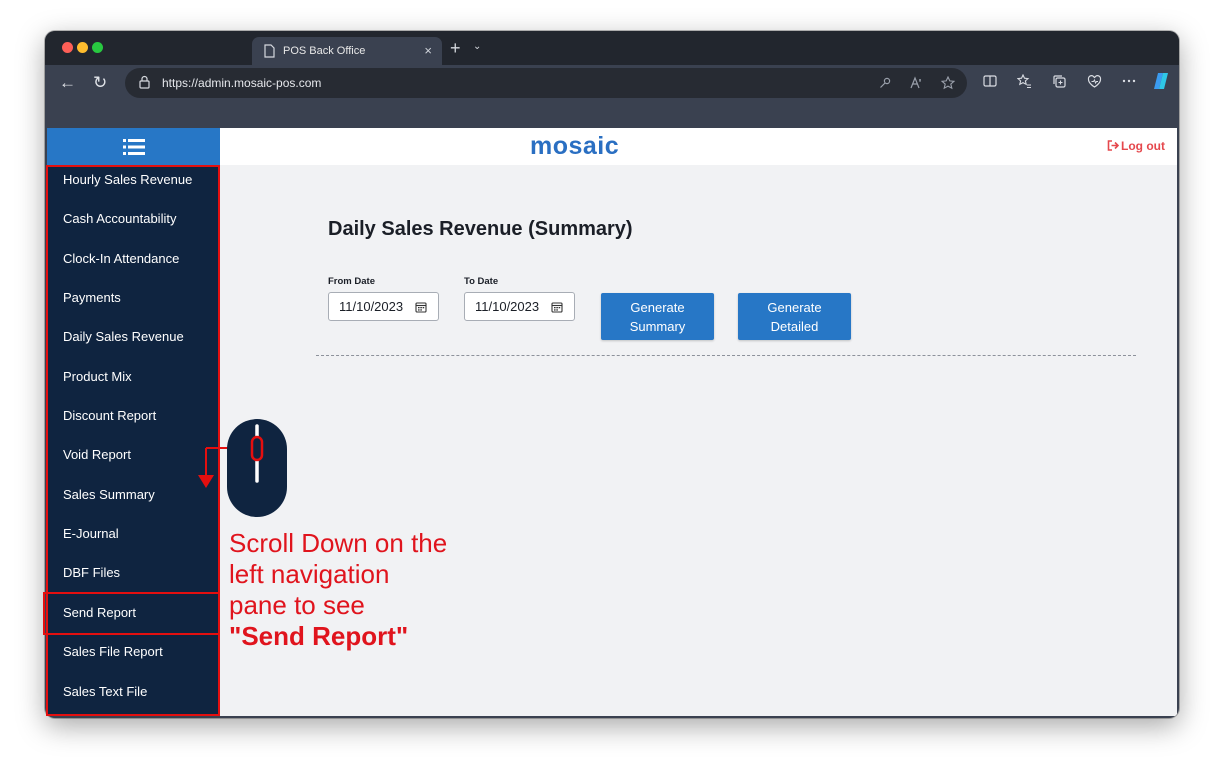  Describe the element at coordinates (698, 146) in the screenshot. I see `app-header: mosaic Log out` at that location.